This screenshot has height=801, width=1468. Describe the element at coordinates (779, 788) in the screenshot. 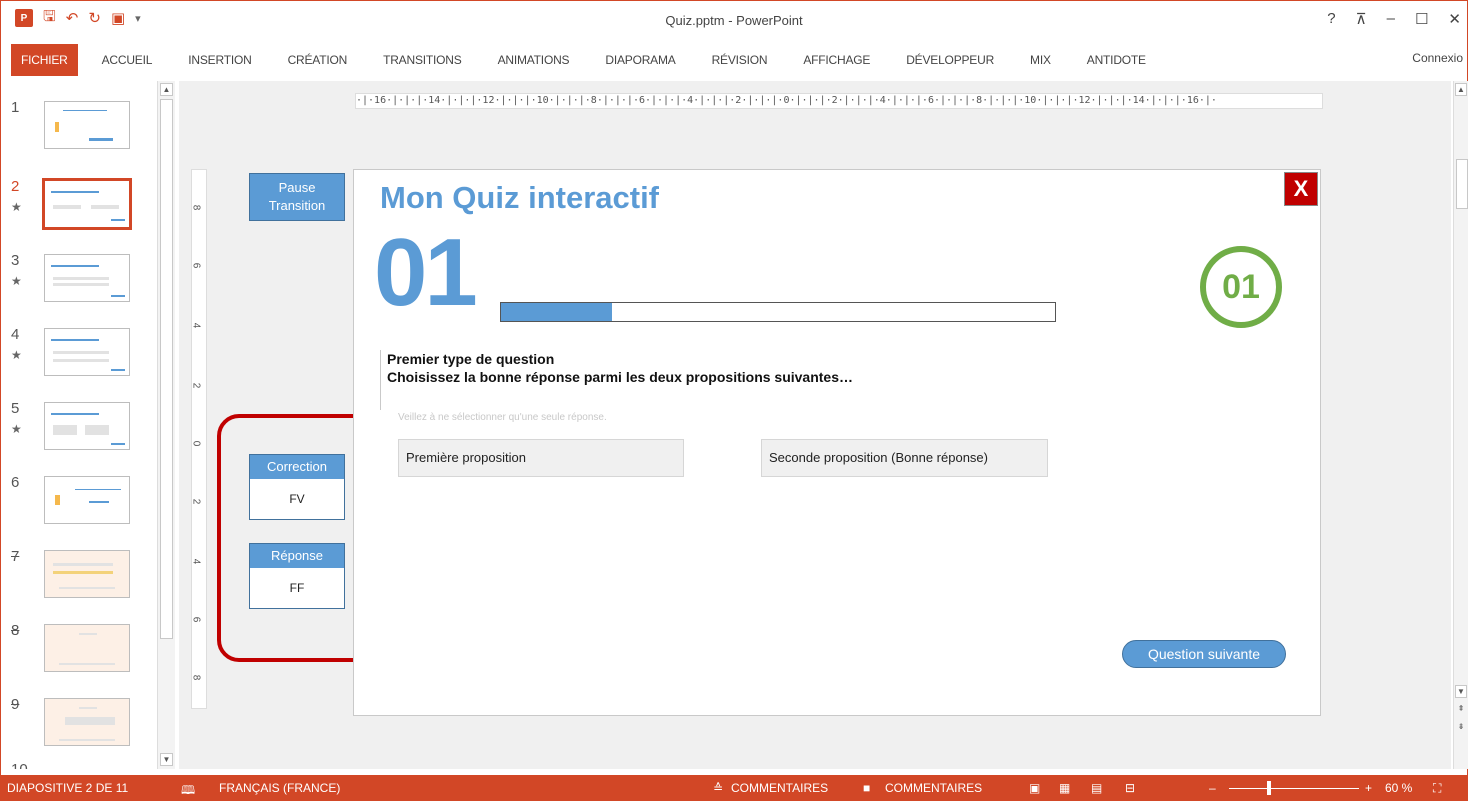

I see `notes-button: COMMENTAIRES` at that location.